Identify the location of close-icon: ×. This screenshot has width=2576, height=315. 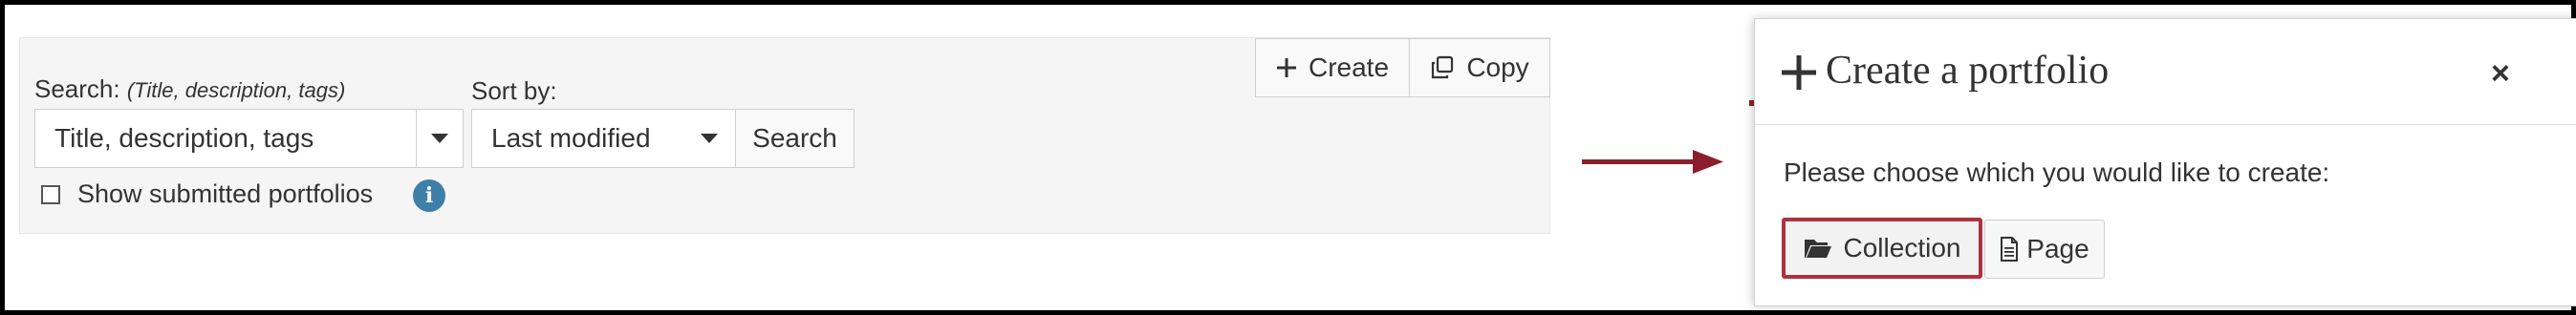
(2500, 73).